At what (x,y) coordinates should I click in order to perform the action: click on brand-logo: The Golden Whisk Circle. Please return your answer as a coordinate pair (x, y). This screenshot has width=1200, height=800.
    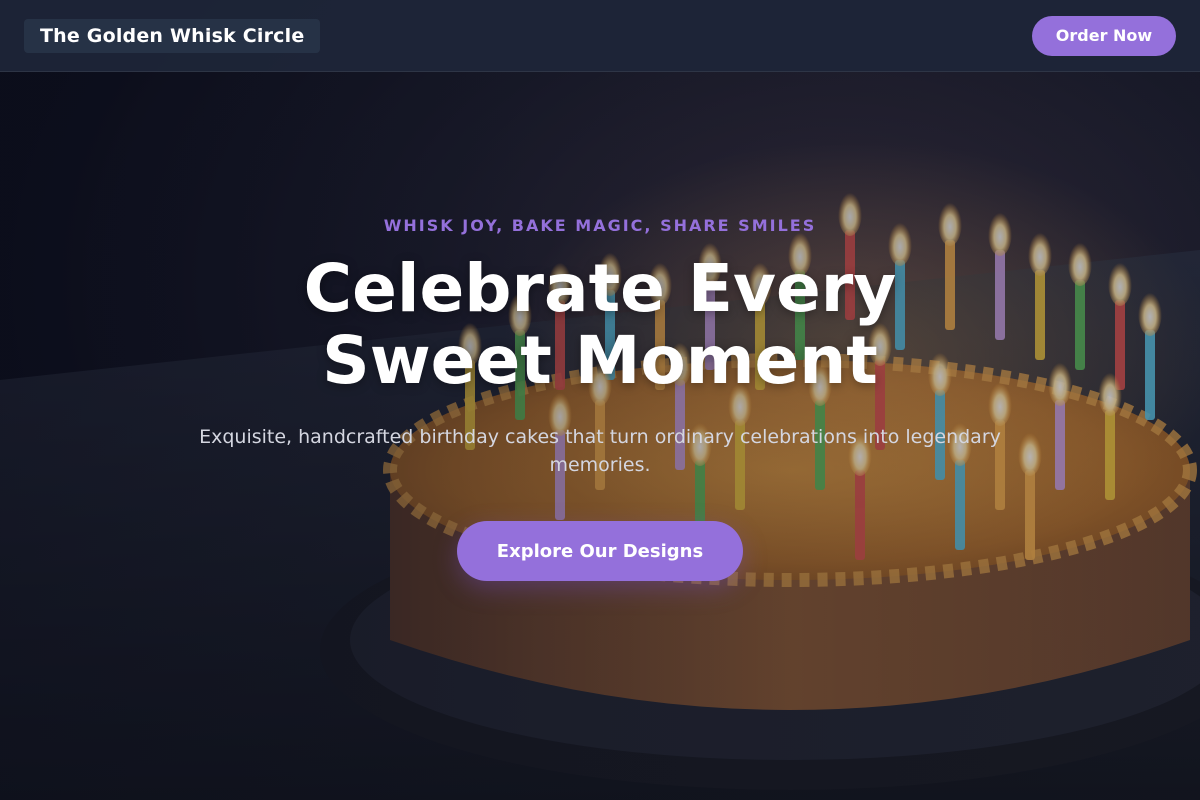
    Looking at the image, I should click on (172, 35).